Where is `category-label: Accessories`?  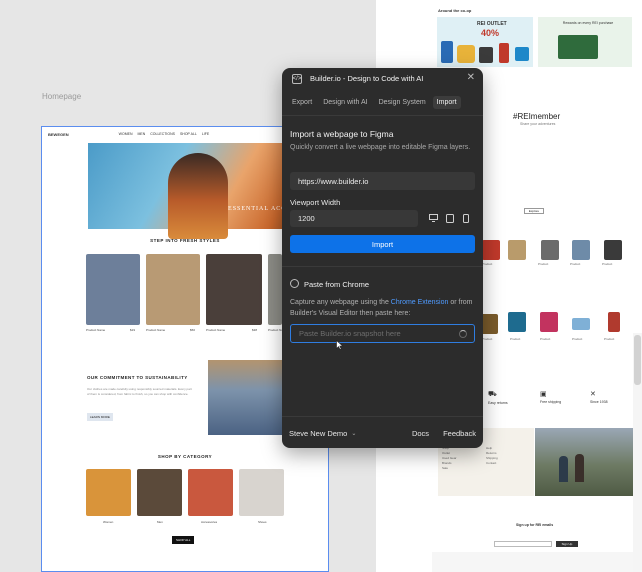
category-label: Accessories is located at coordinates (209, 522).